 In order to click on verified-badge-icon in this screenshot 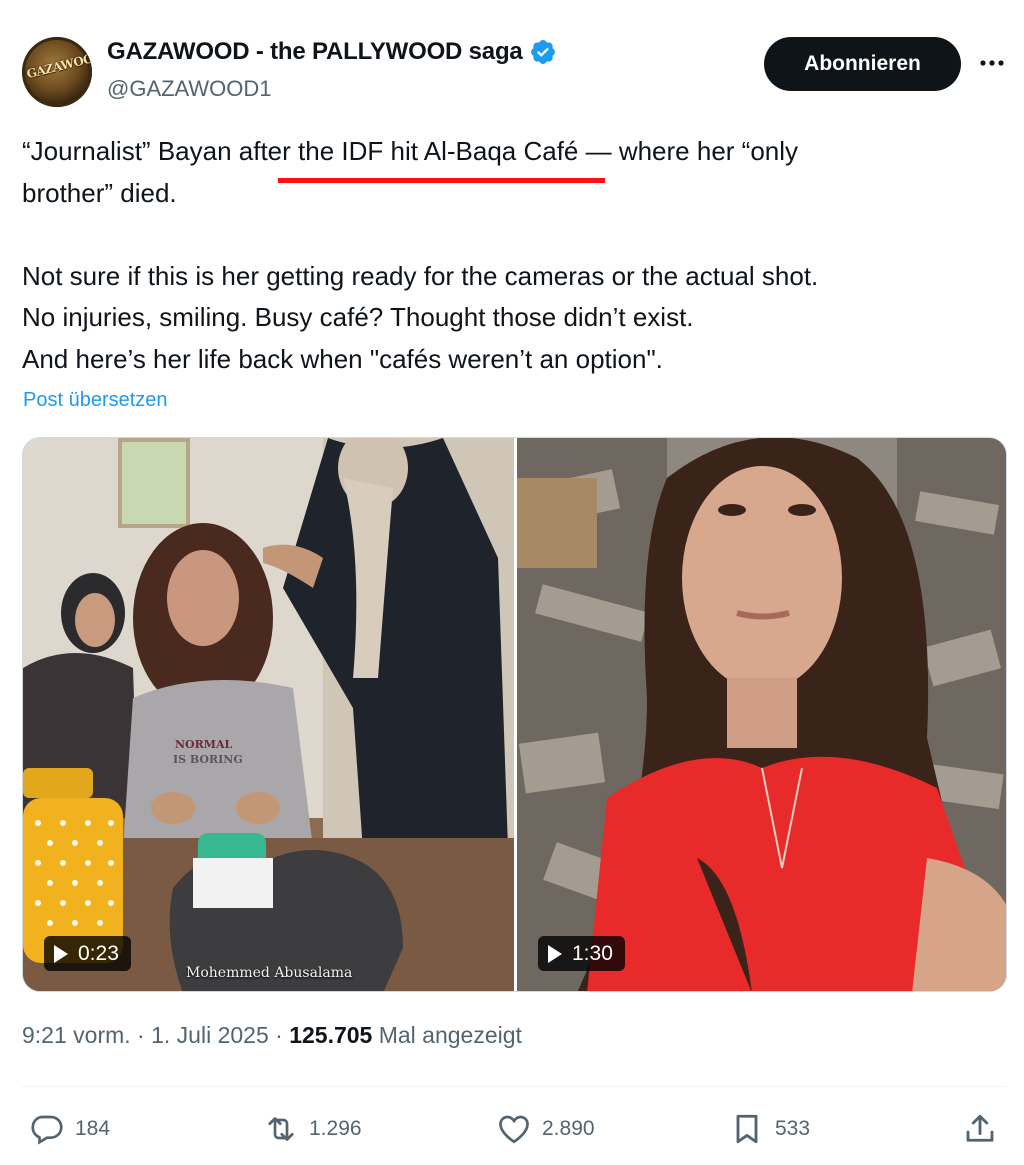, I will do `click(542, 52)`.